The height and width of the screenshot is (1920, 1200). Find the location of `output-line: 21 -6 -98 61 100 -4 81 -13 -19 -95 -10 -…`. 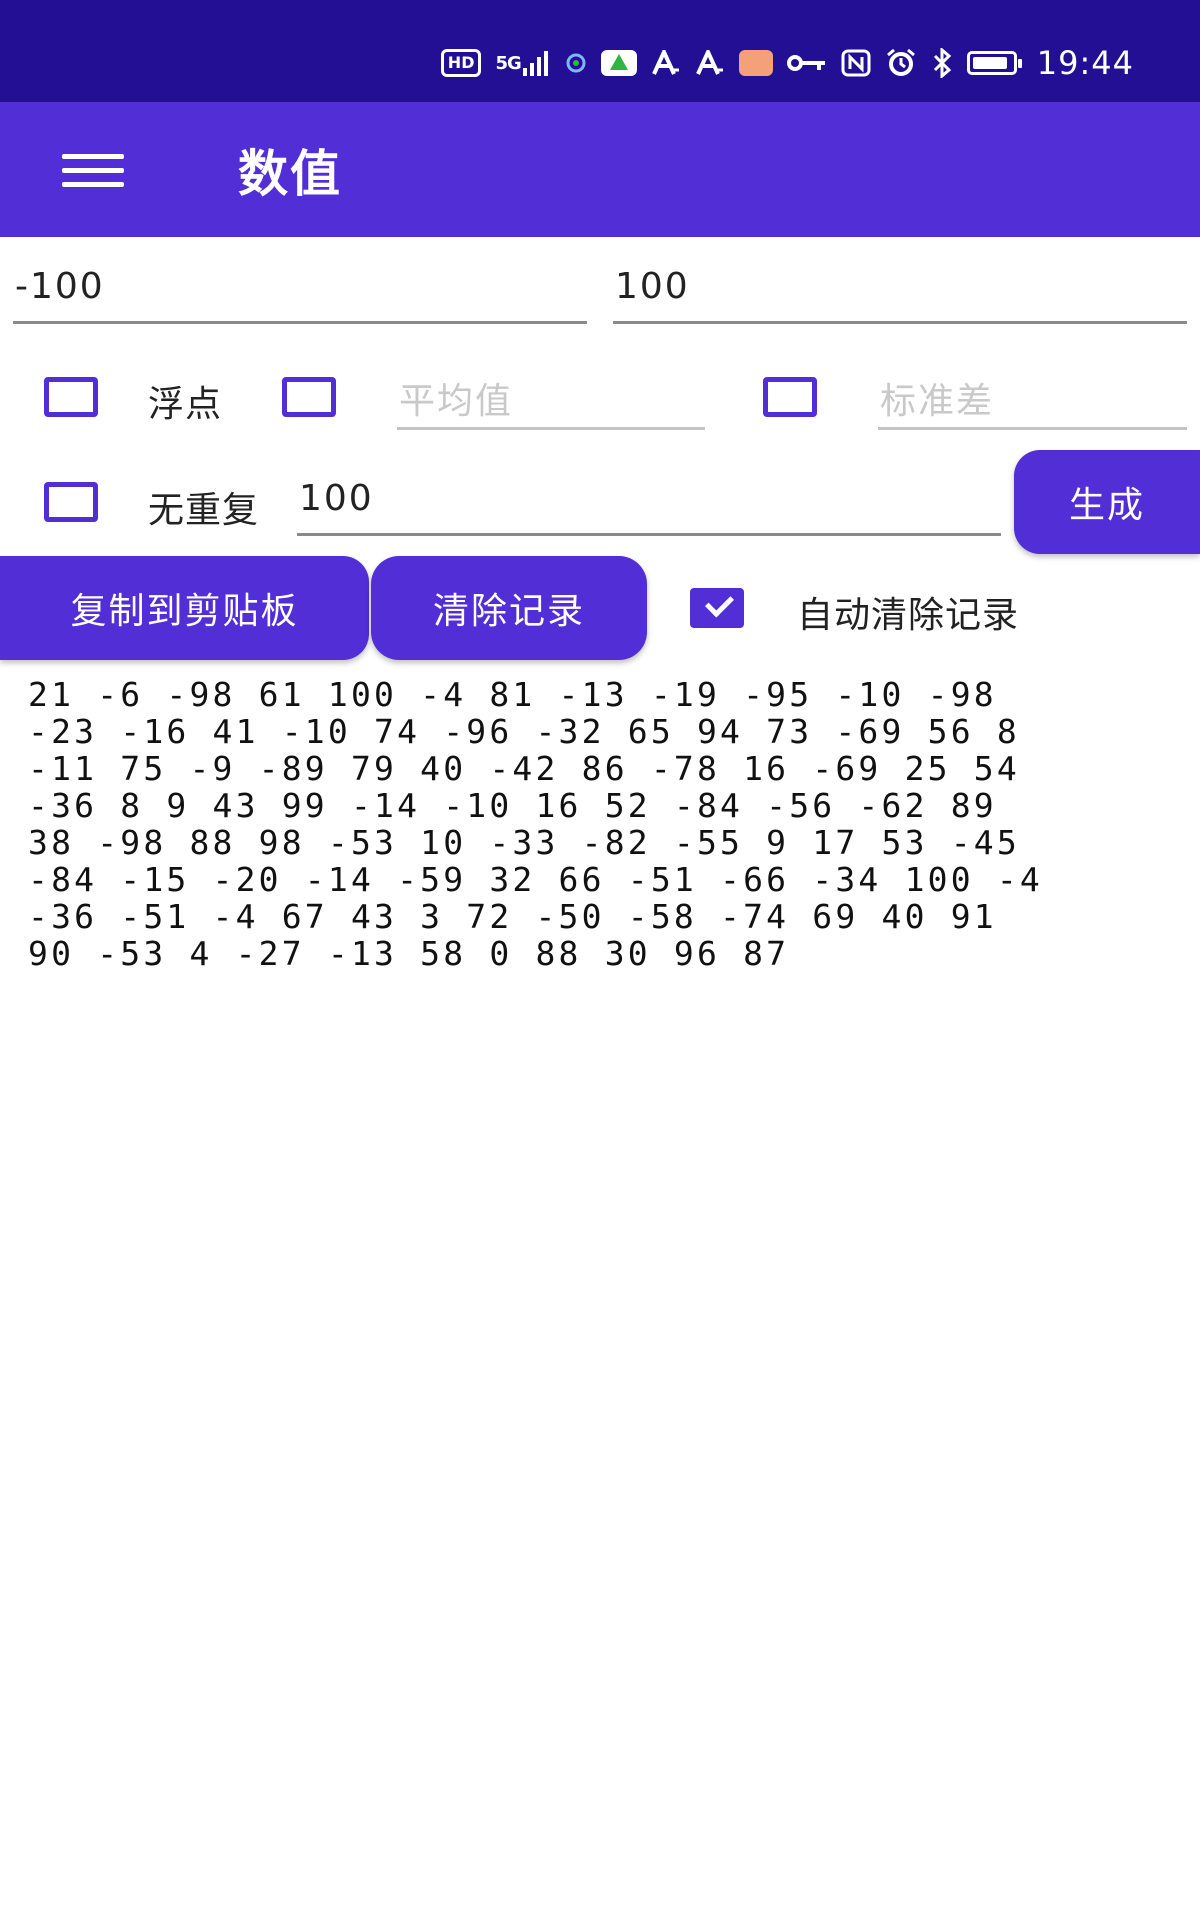

output-line: 21 -6 -98 61 100 -4 81 -13 -19 -95 -10 -… is located at coordinates (512, 694).